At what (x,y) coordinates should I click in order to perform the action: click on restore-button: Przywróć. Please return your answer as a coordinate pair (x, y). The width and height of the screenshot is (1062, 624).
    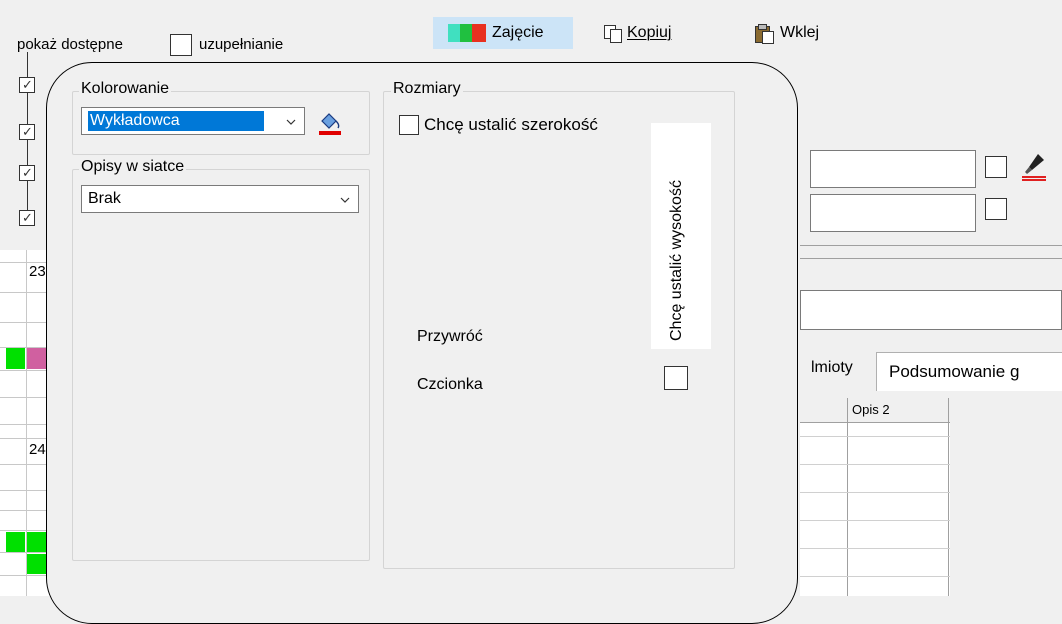
    Looking at the image, I should click on (450, 337).